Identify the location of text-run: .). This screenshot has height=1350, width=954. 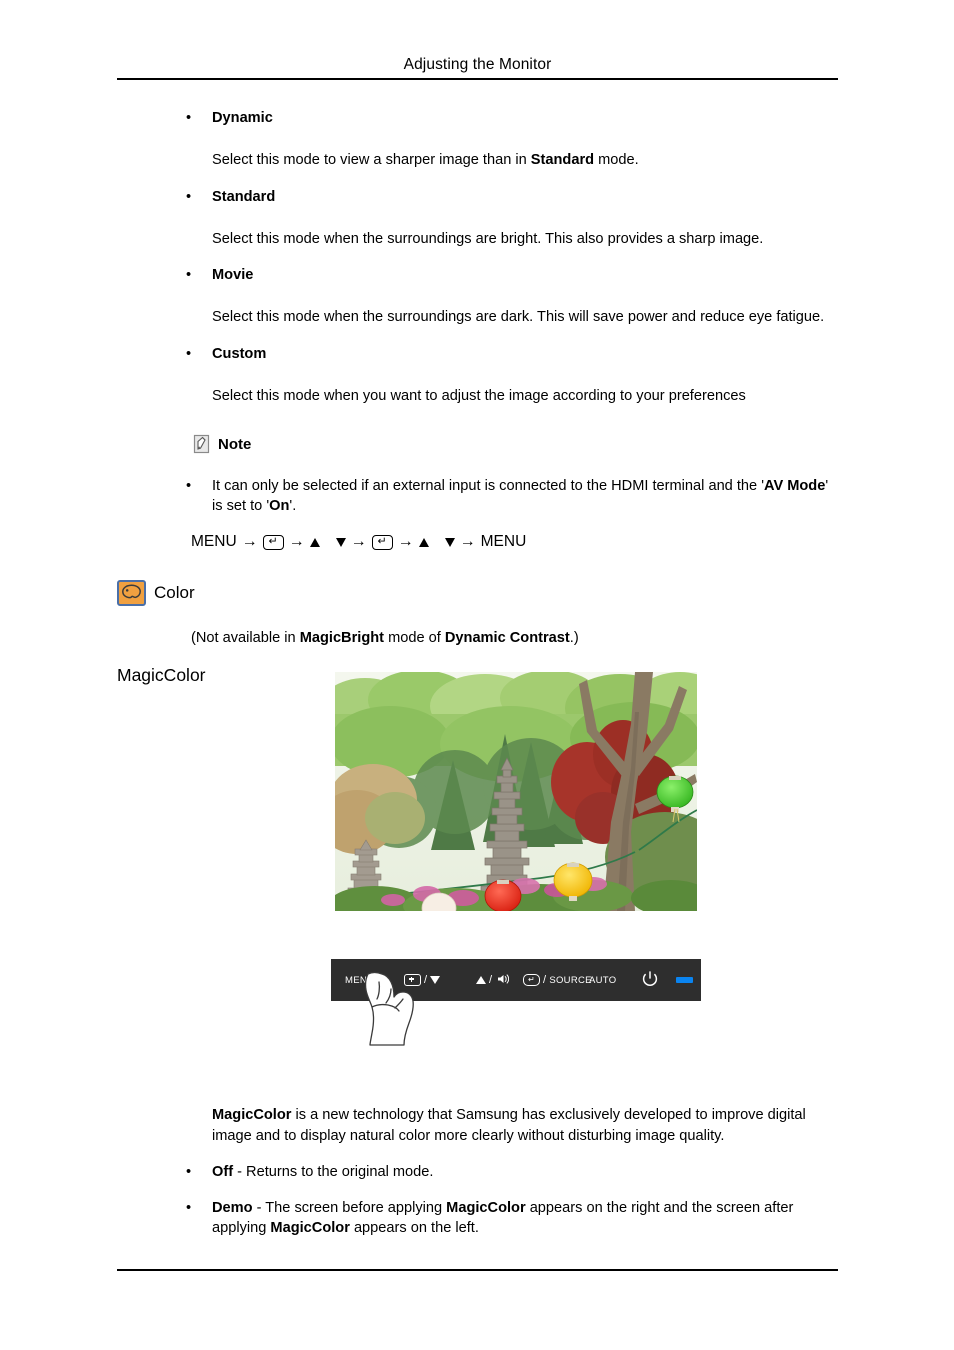
(574, 638).